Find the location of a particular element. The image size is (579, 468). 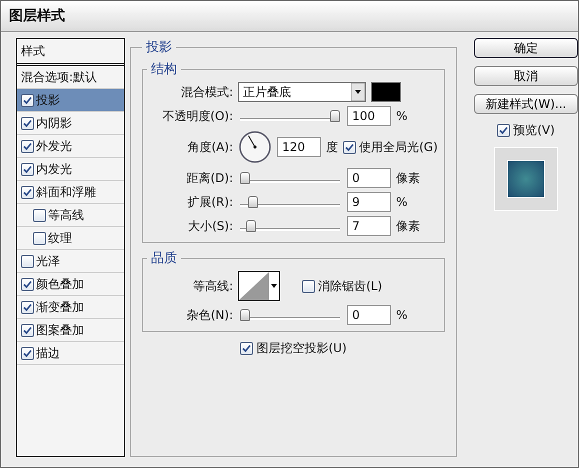

field-label: 距离(D): is located at coordinates (209, 178).